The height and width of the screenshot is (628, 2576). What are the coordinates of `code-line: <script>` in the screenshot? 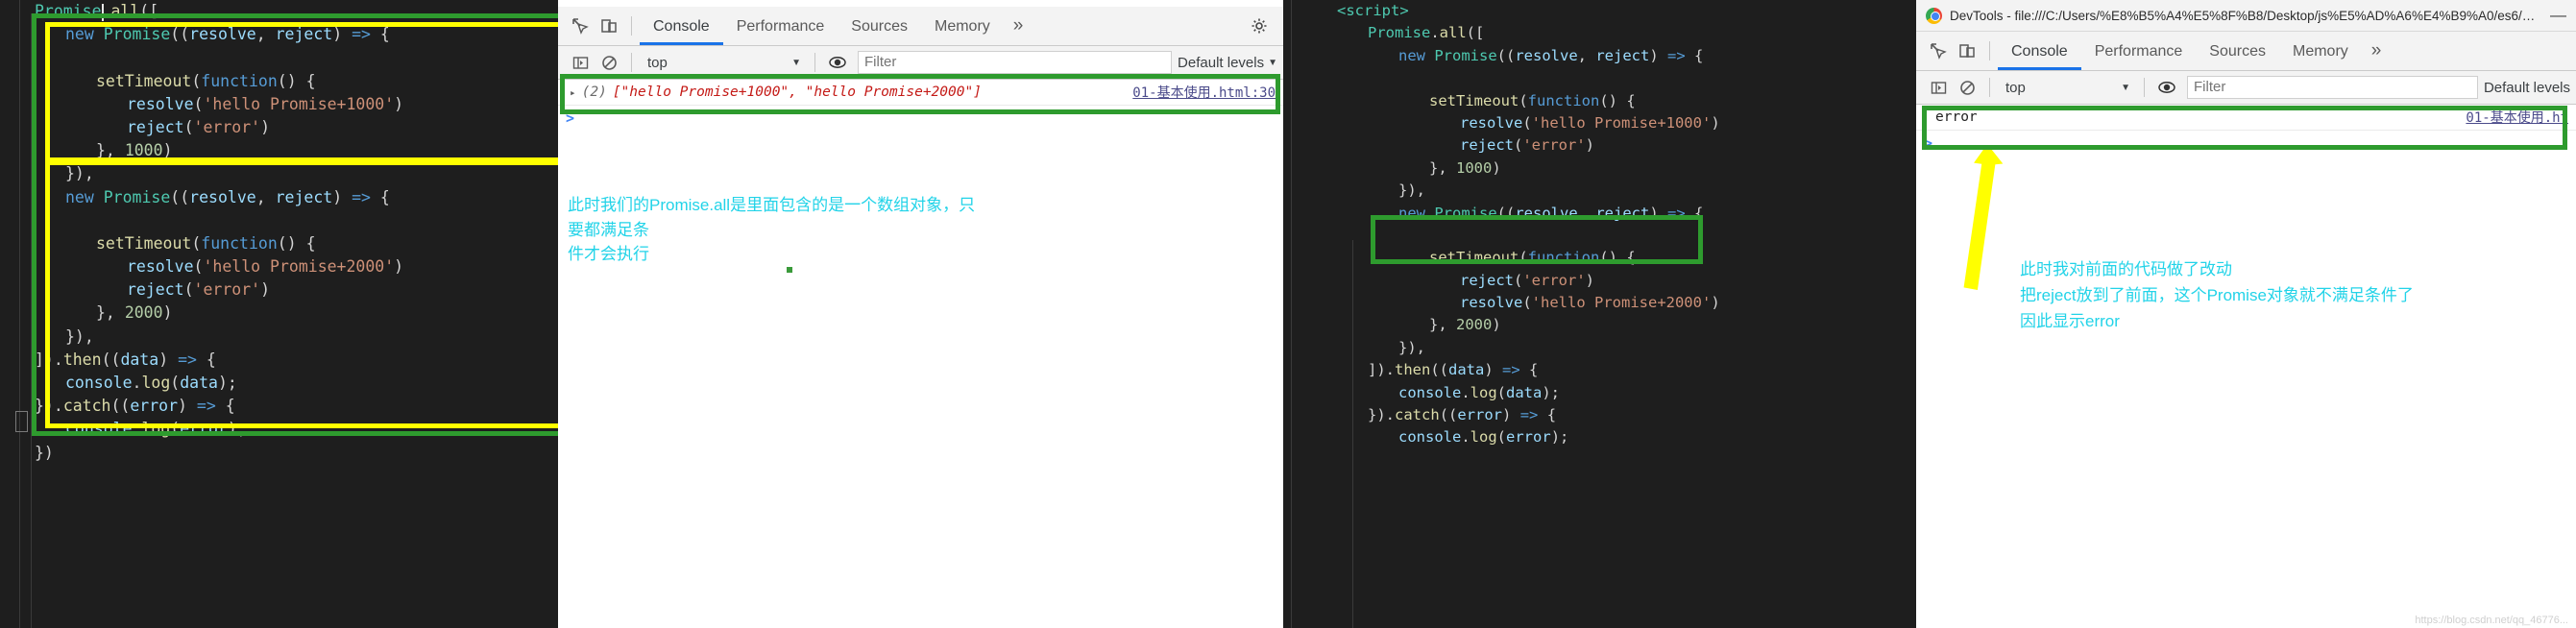 It's located at (1373, 10).